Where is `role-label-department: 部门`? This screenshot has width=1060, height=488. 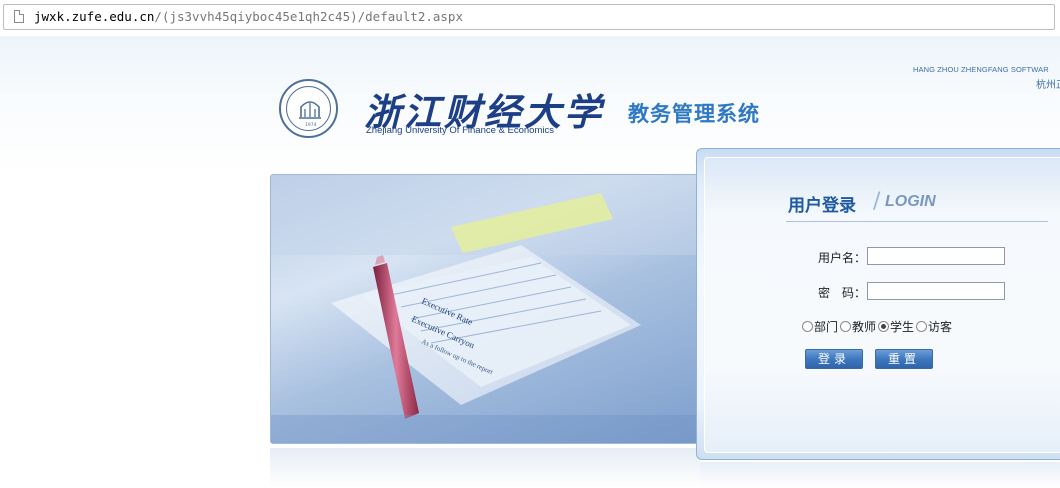
role-label-department: 部门 is located at coordinates (826, 327).